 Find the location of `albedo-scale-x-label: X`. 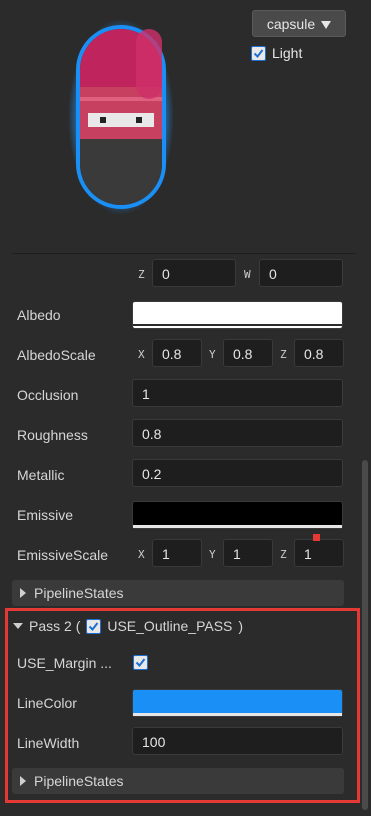

albedo-scale-x-label: X is located at coordinates (141, 354).